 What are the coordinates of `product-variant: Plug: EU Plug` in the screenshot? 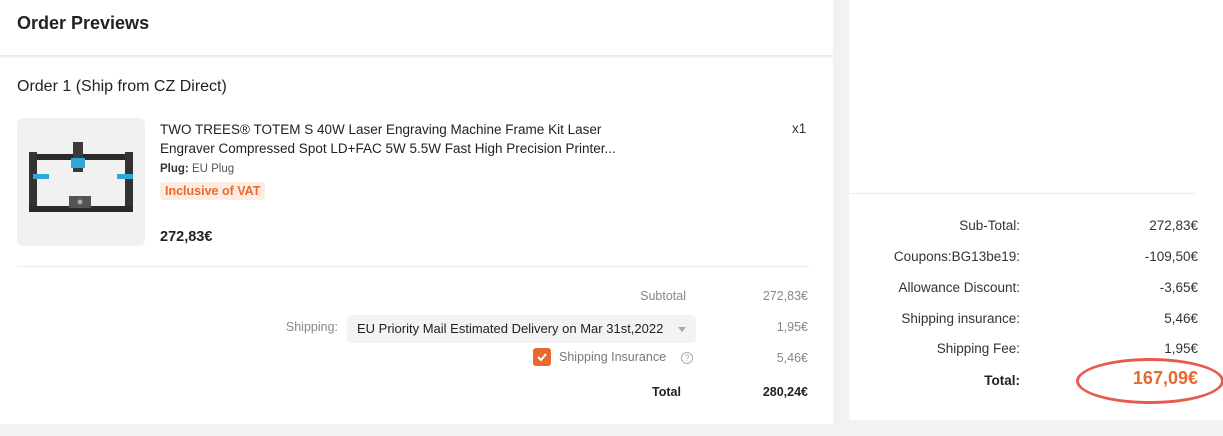 It's located at (197, 169).